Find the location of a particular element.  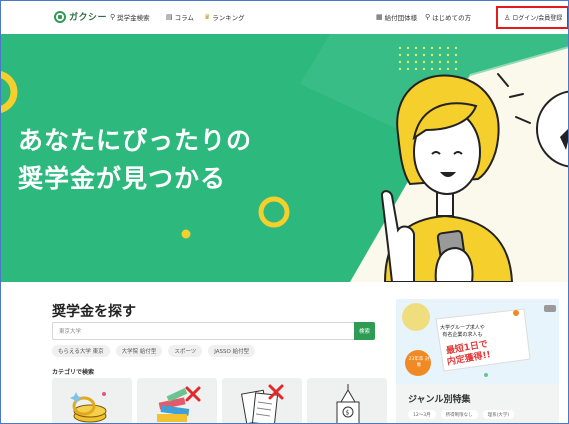

keyword-chips: もらえる大学 東京 大学院 給付型 スポーツ JASSO 給付型 is located at coordinates (154, 351).